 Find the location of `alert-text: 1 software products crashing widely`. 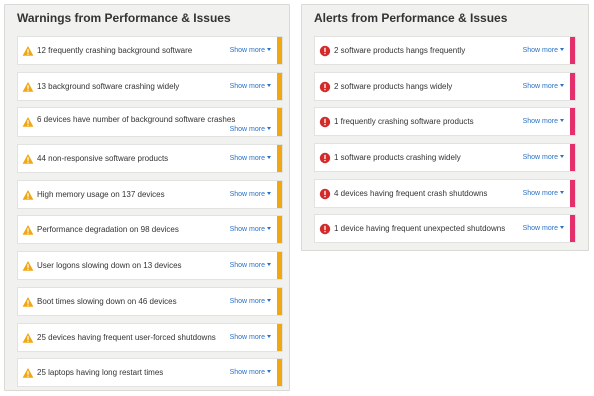

alert-text: 1 software products crashing widely is located at coordinates (397, 158).